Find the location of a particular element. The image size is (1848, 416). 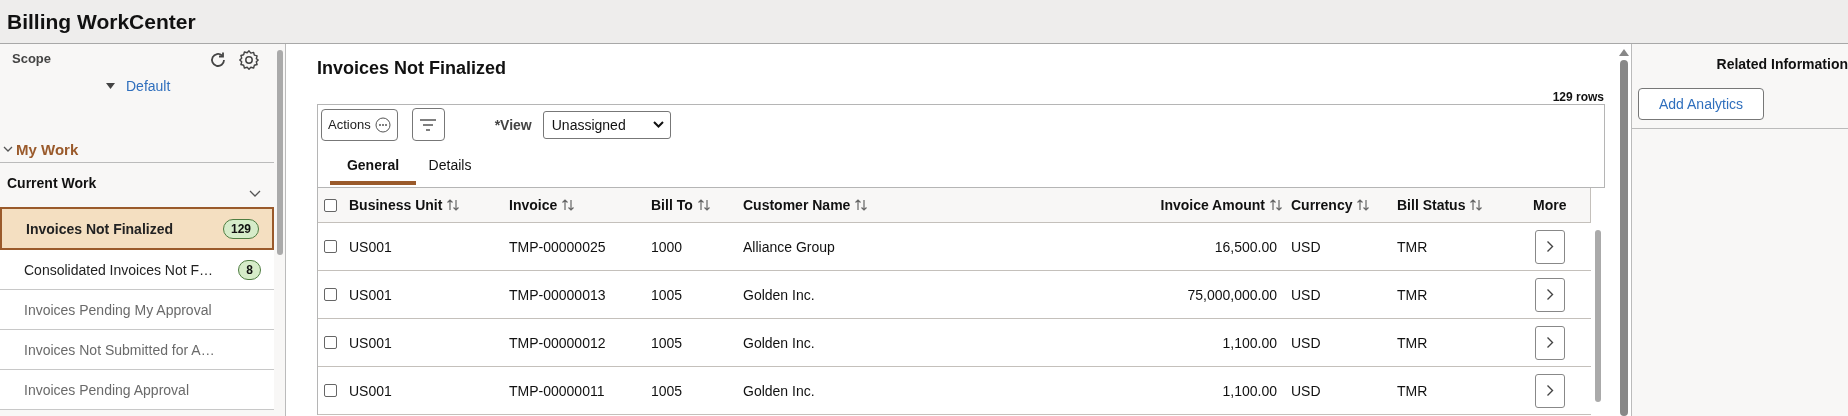

table-cell: TMP-00000013 is located at coordinates (557, 294).